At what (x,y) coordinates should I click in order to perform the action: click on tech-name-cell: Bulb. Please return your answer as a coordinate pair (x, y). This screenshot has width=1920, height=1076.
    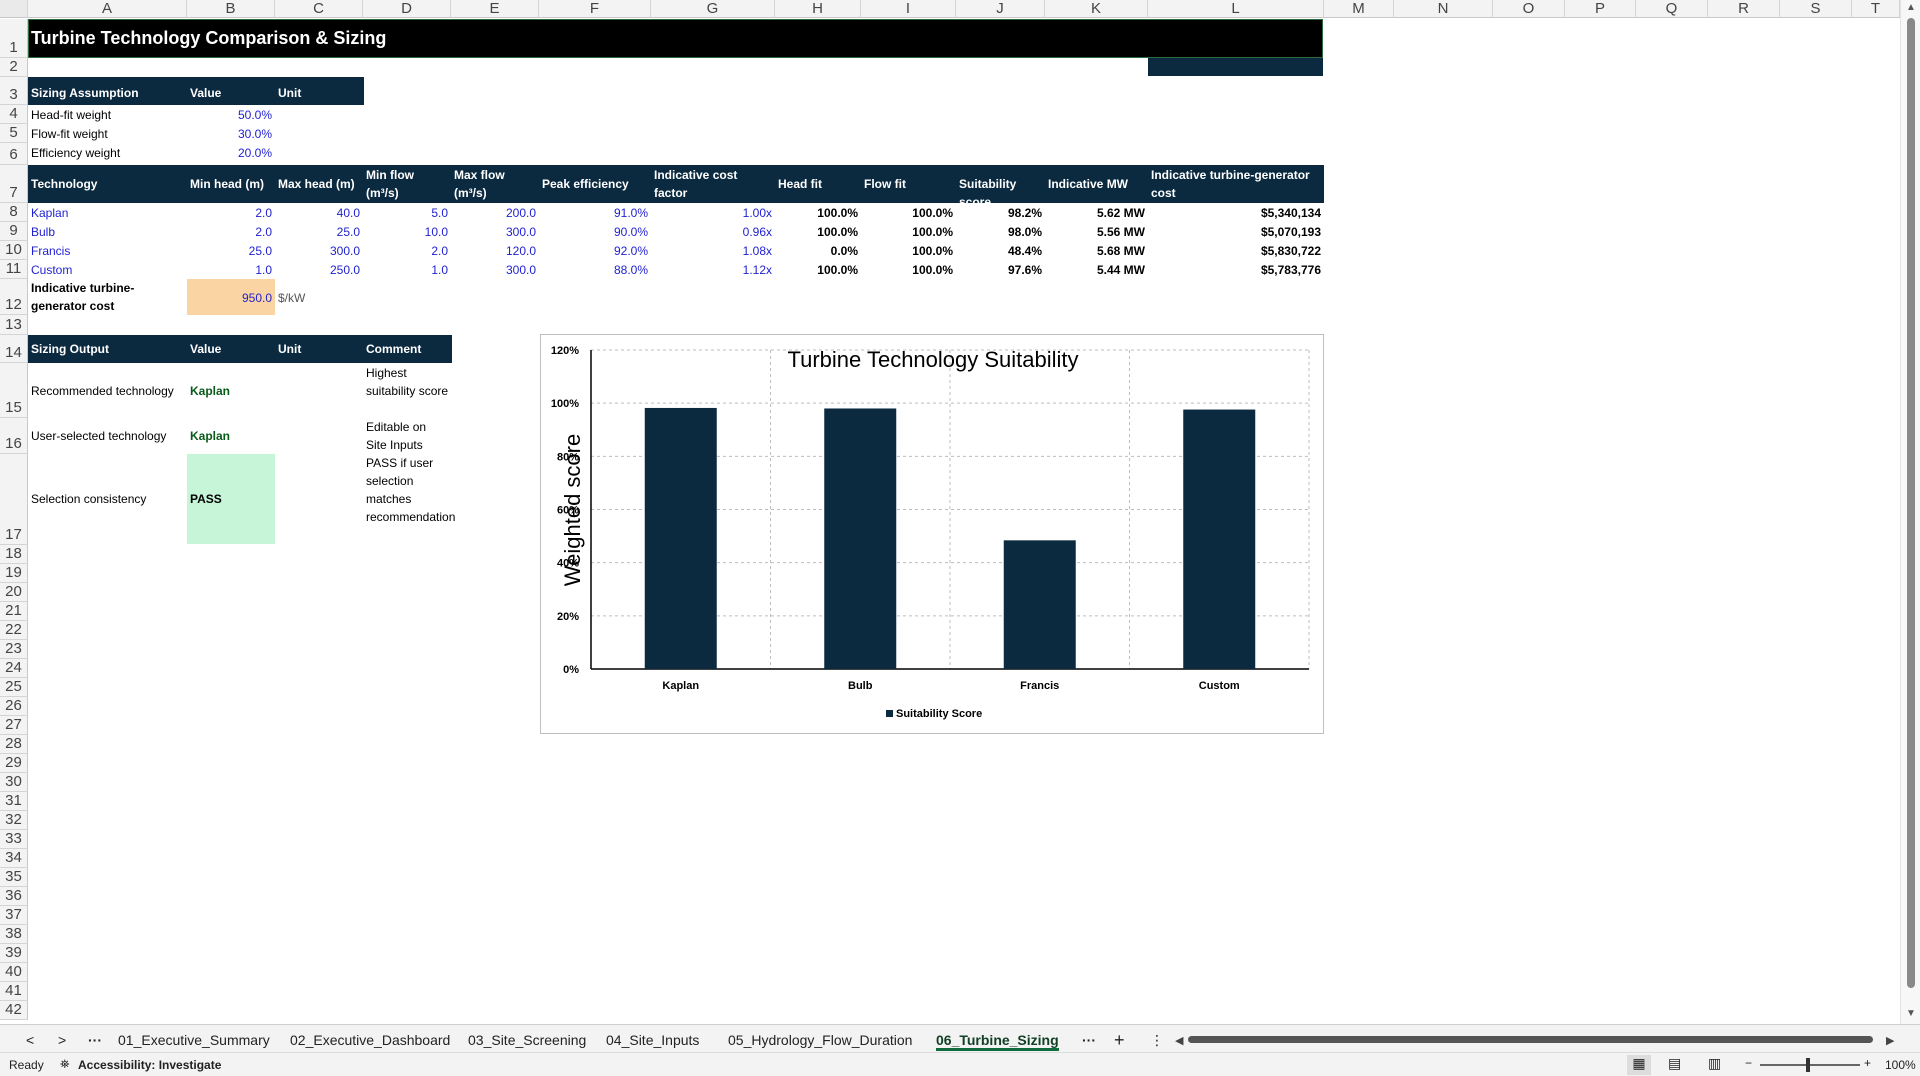
    Looking at the image, I should click on (107, 232).